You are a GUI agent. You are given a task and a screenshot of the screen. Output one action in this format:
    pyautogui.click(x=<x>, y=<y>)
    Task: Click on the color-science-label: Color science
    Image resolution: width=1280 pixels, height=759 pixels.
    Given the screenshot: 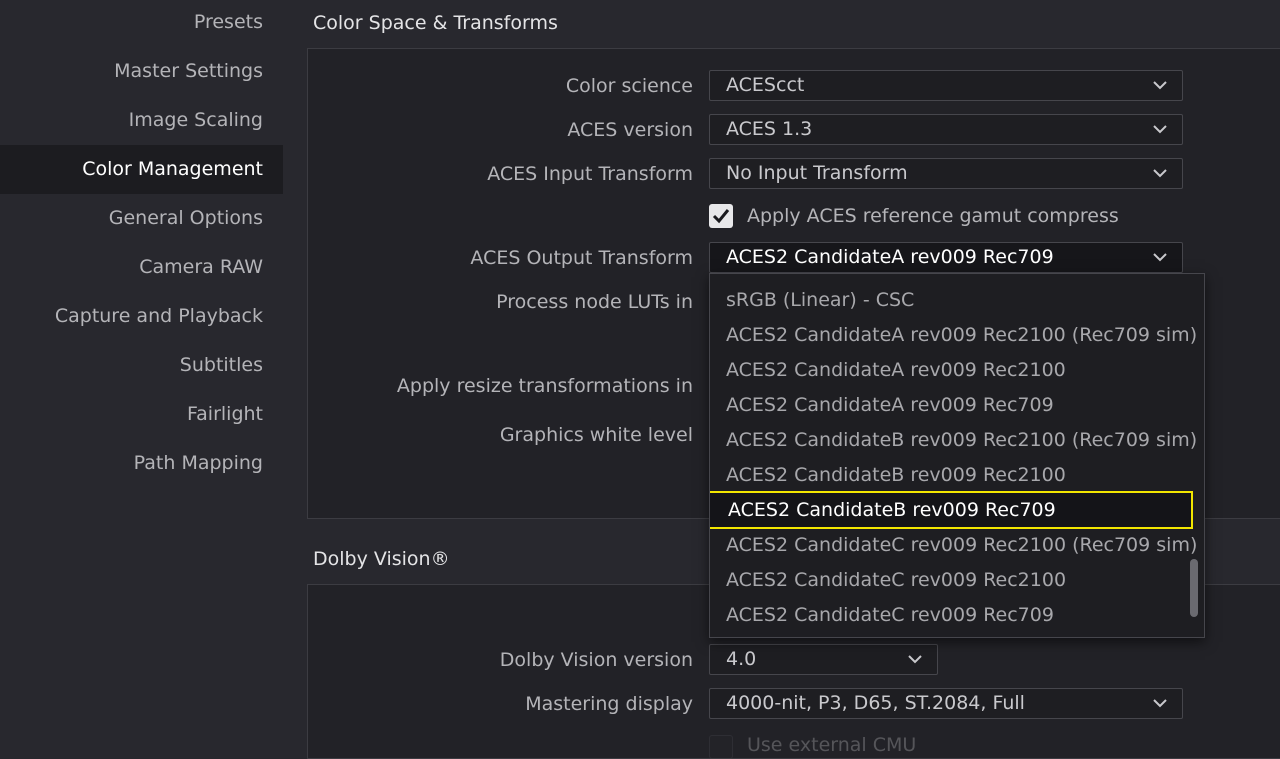 What is the action you would take?
    pyautogui.click(x=629, y=86)
    